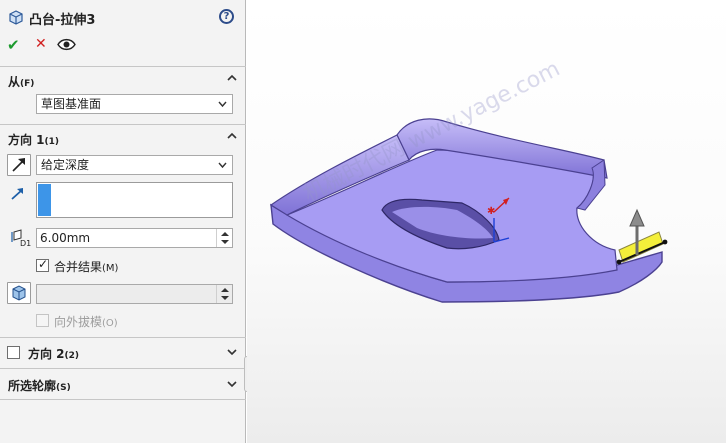 This screenshot has width=726, height=443. I want to click on reverse-direction-button, so click(19, 165).